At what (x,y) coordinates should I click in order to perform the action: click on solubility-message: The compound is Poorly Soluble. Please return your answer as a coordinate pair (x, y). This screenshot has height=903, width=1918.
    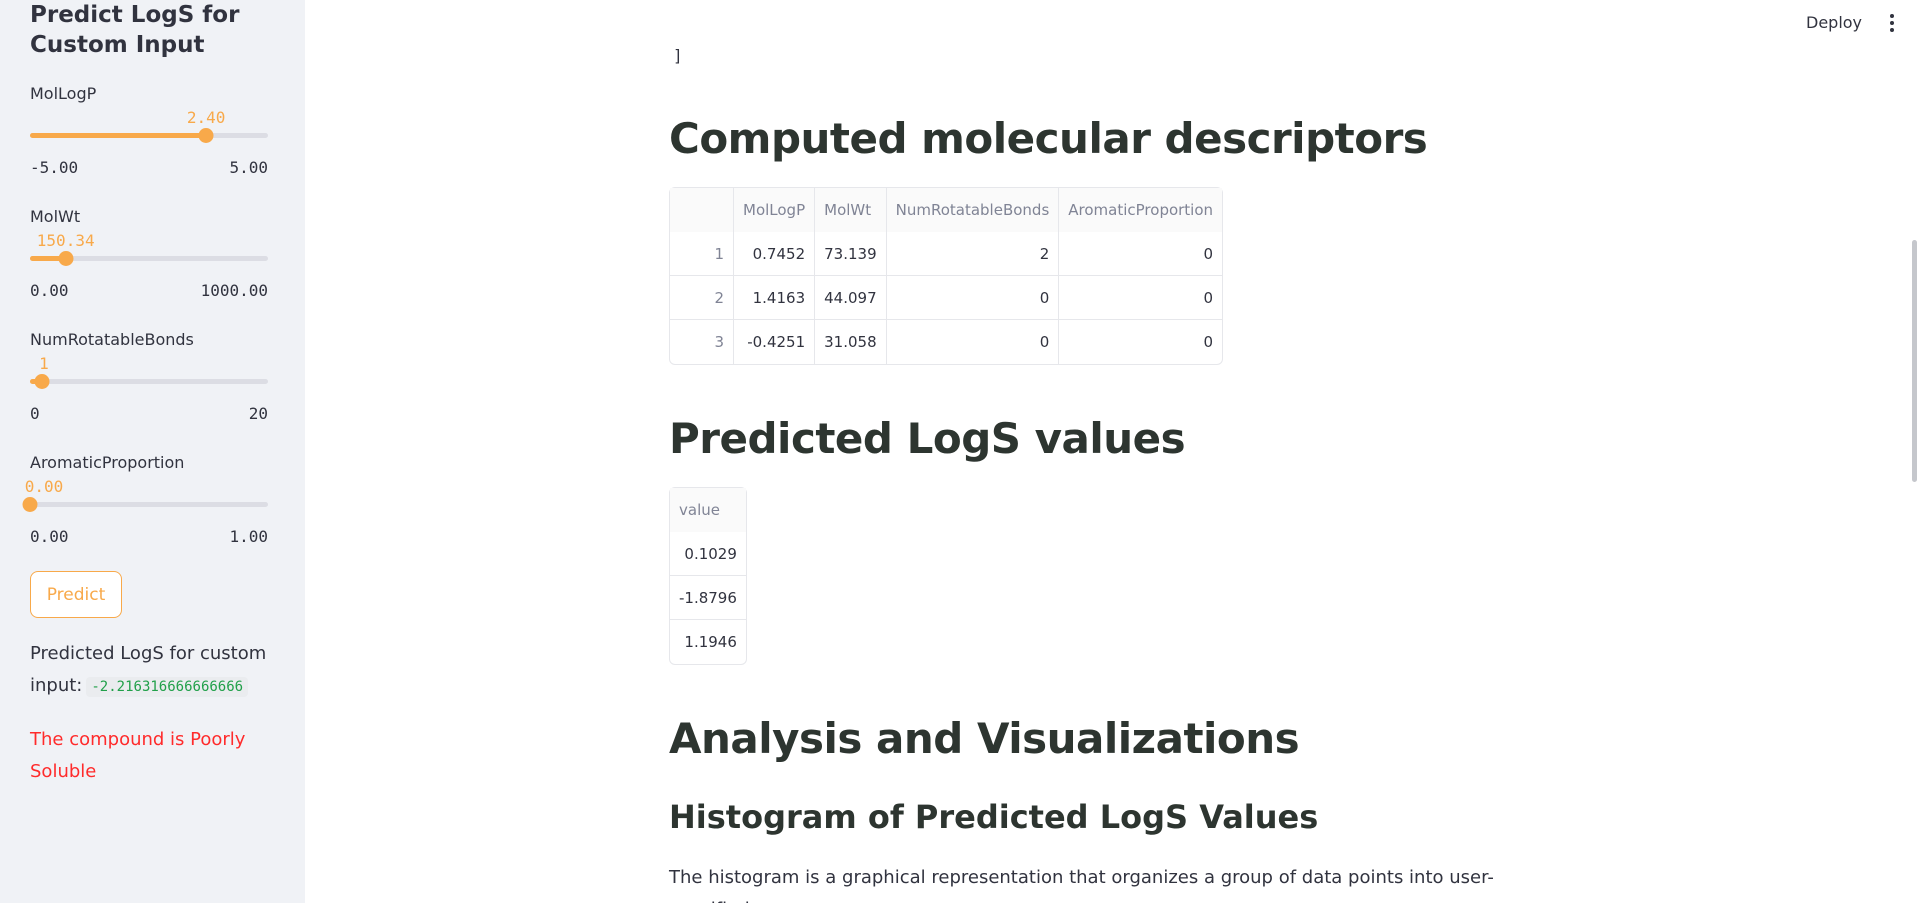
    Looking at the image, I should click on (138, 755).